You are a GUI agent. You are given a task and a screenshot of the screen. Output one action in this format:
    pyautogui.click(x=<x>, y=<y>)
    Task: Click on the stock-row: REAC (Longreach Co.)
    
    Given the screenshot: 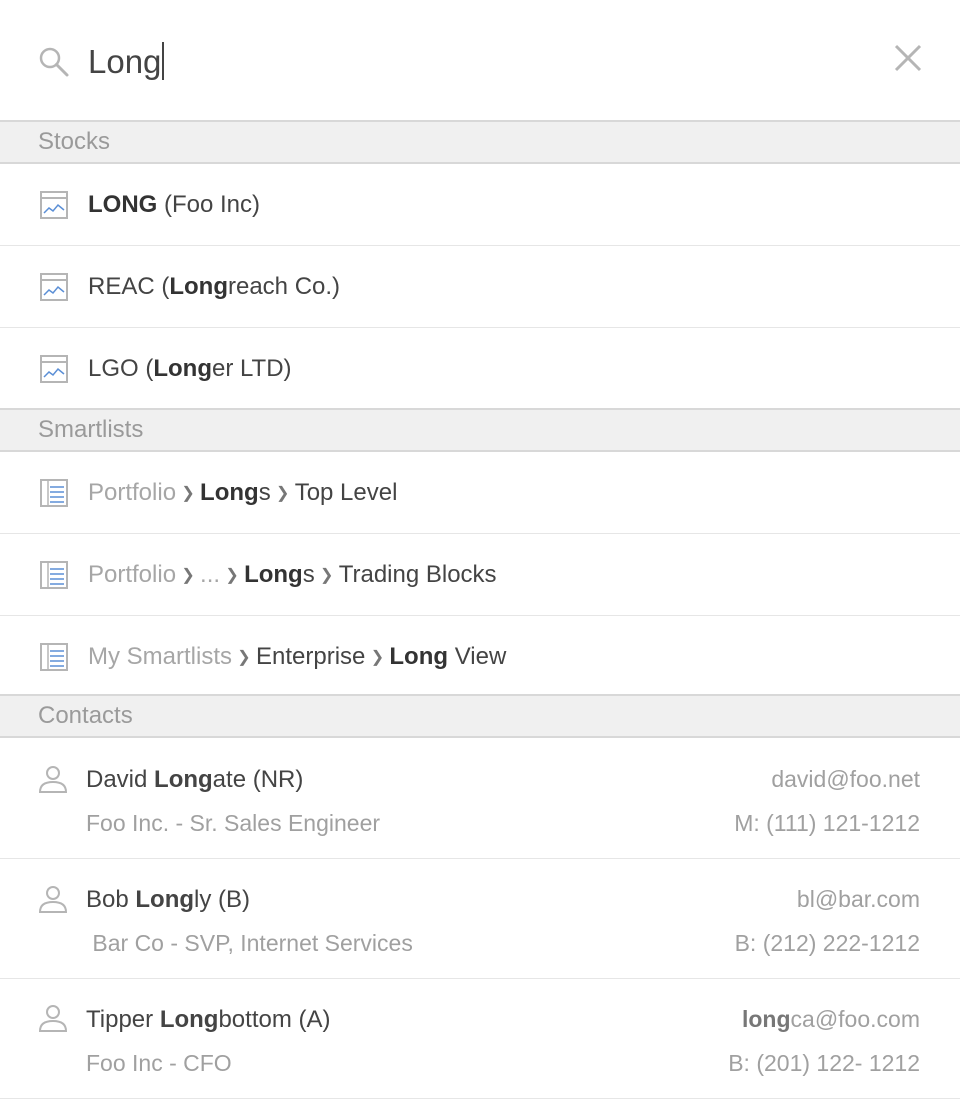 What is the action you would take?
    pyautogui.click(x=480, y=287)
    